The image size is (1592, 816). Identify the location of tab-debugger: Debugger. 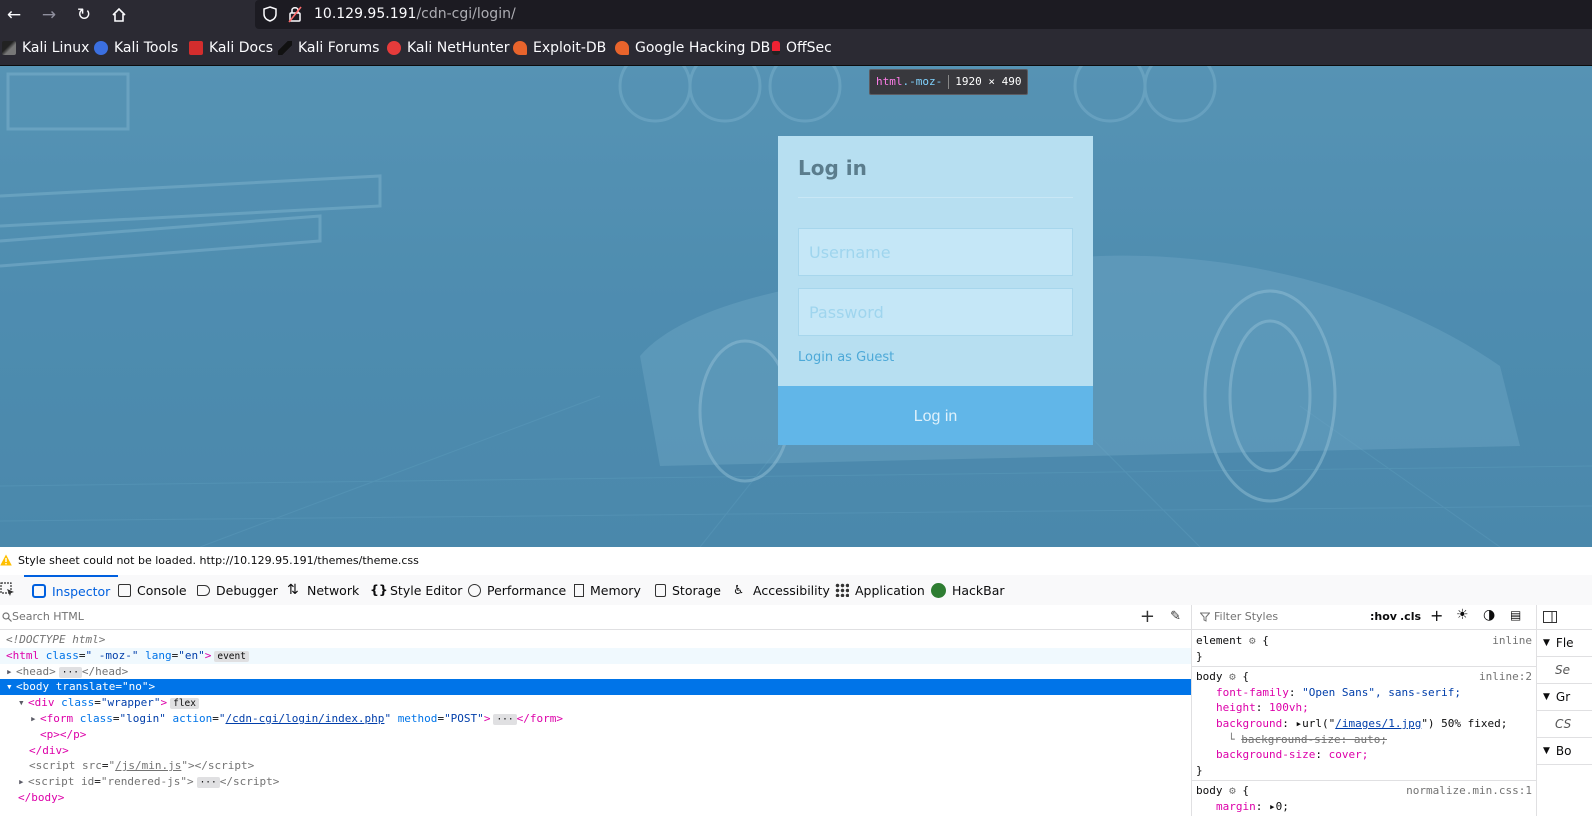
(237, 590).